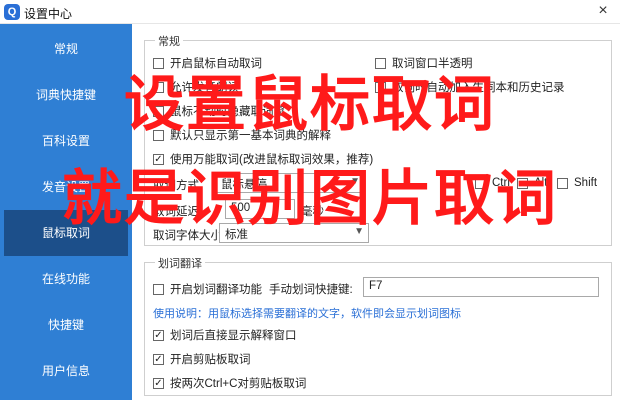 The width and height of the screenshot is (620, 400). What do you see at coordinates (169, 41) in the screenshot?
I see `general-legend: 常规` at bounding box center [169, 41].